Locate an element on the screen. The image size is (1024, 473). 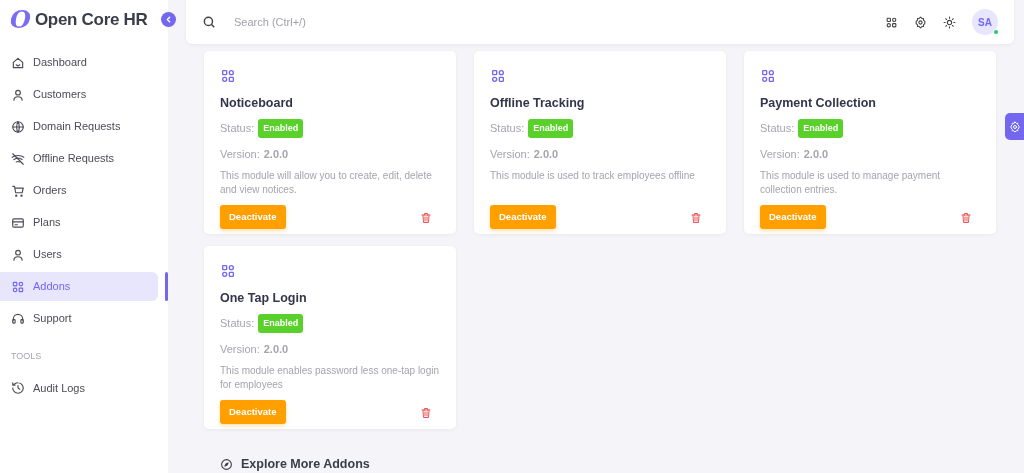
addon-name: One Tap Login is located at coordinates (264, 299).